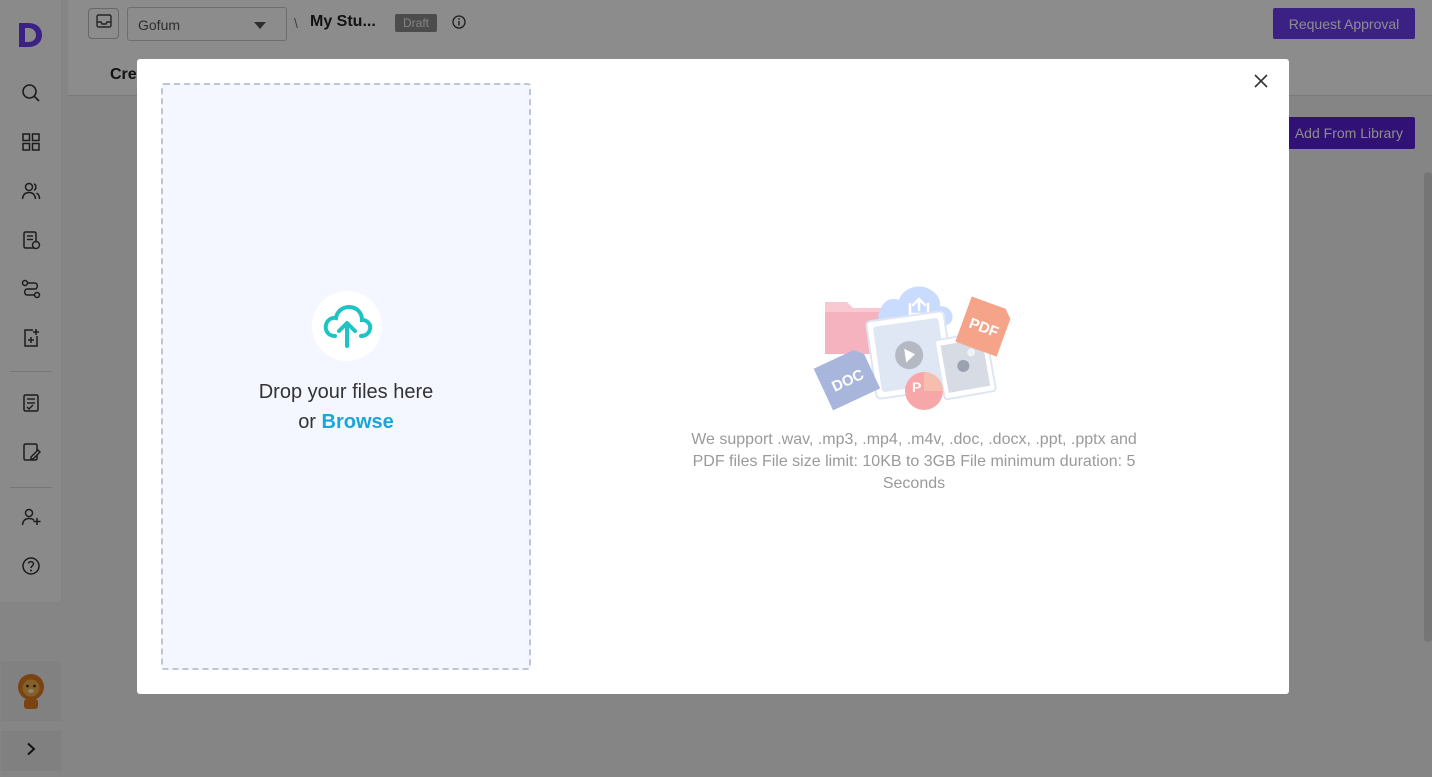  What do you see at coordinates (358, 422) in the screenshot?
I see `browse-link: Browse` at bounding box center [358, 422].